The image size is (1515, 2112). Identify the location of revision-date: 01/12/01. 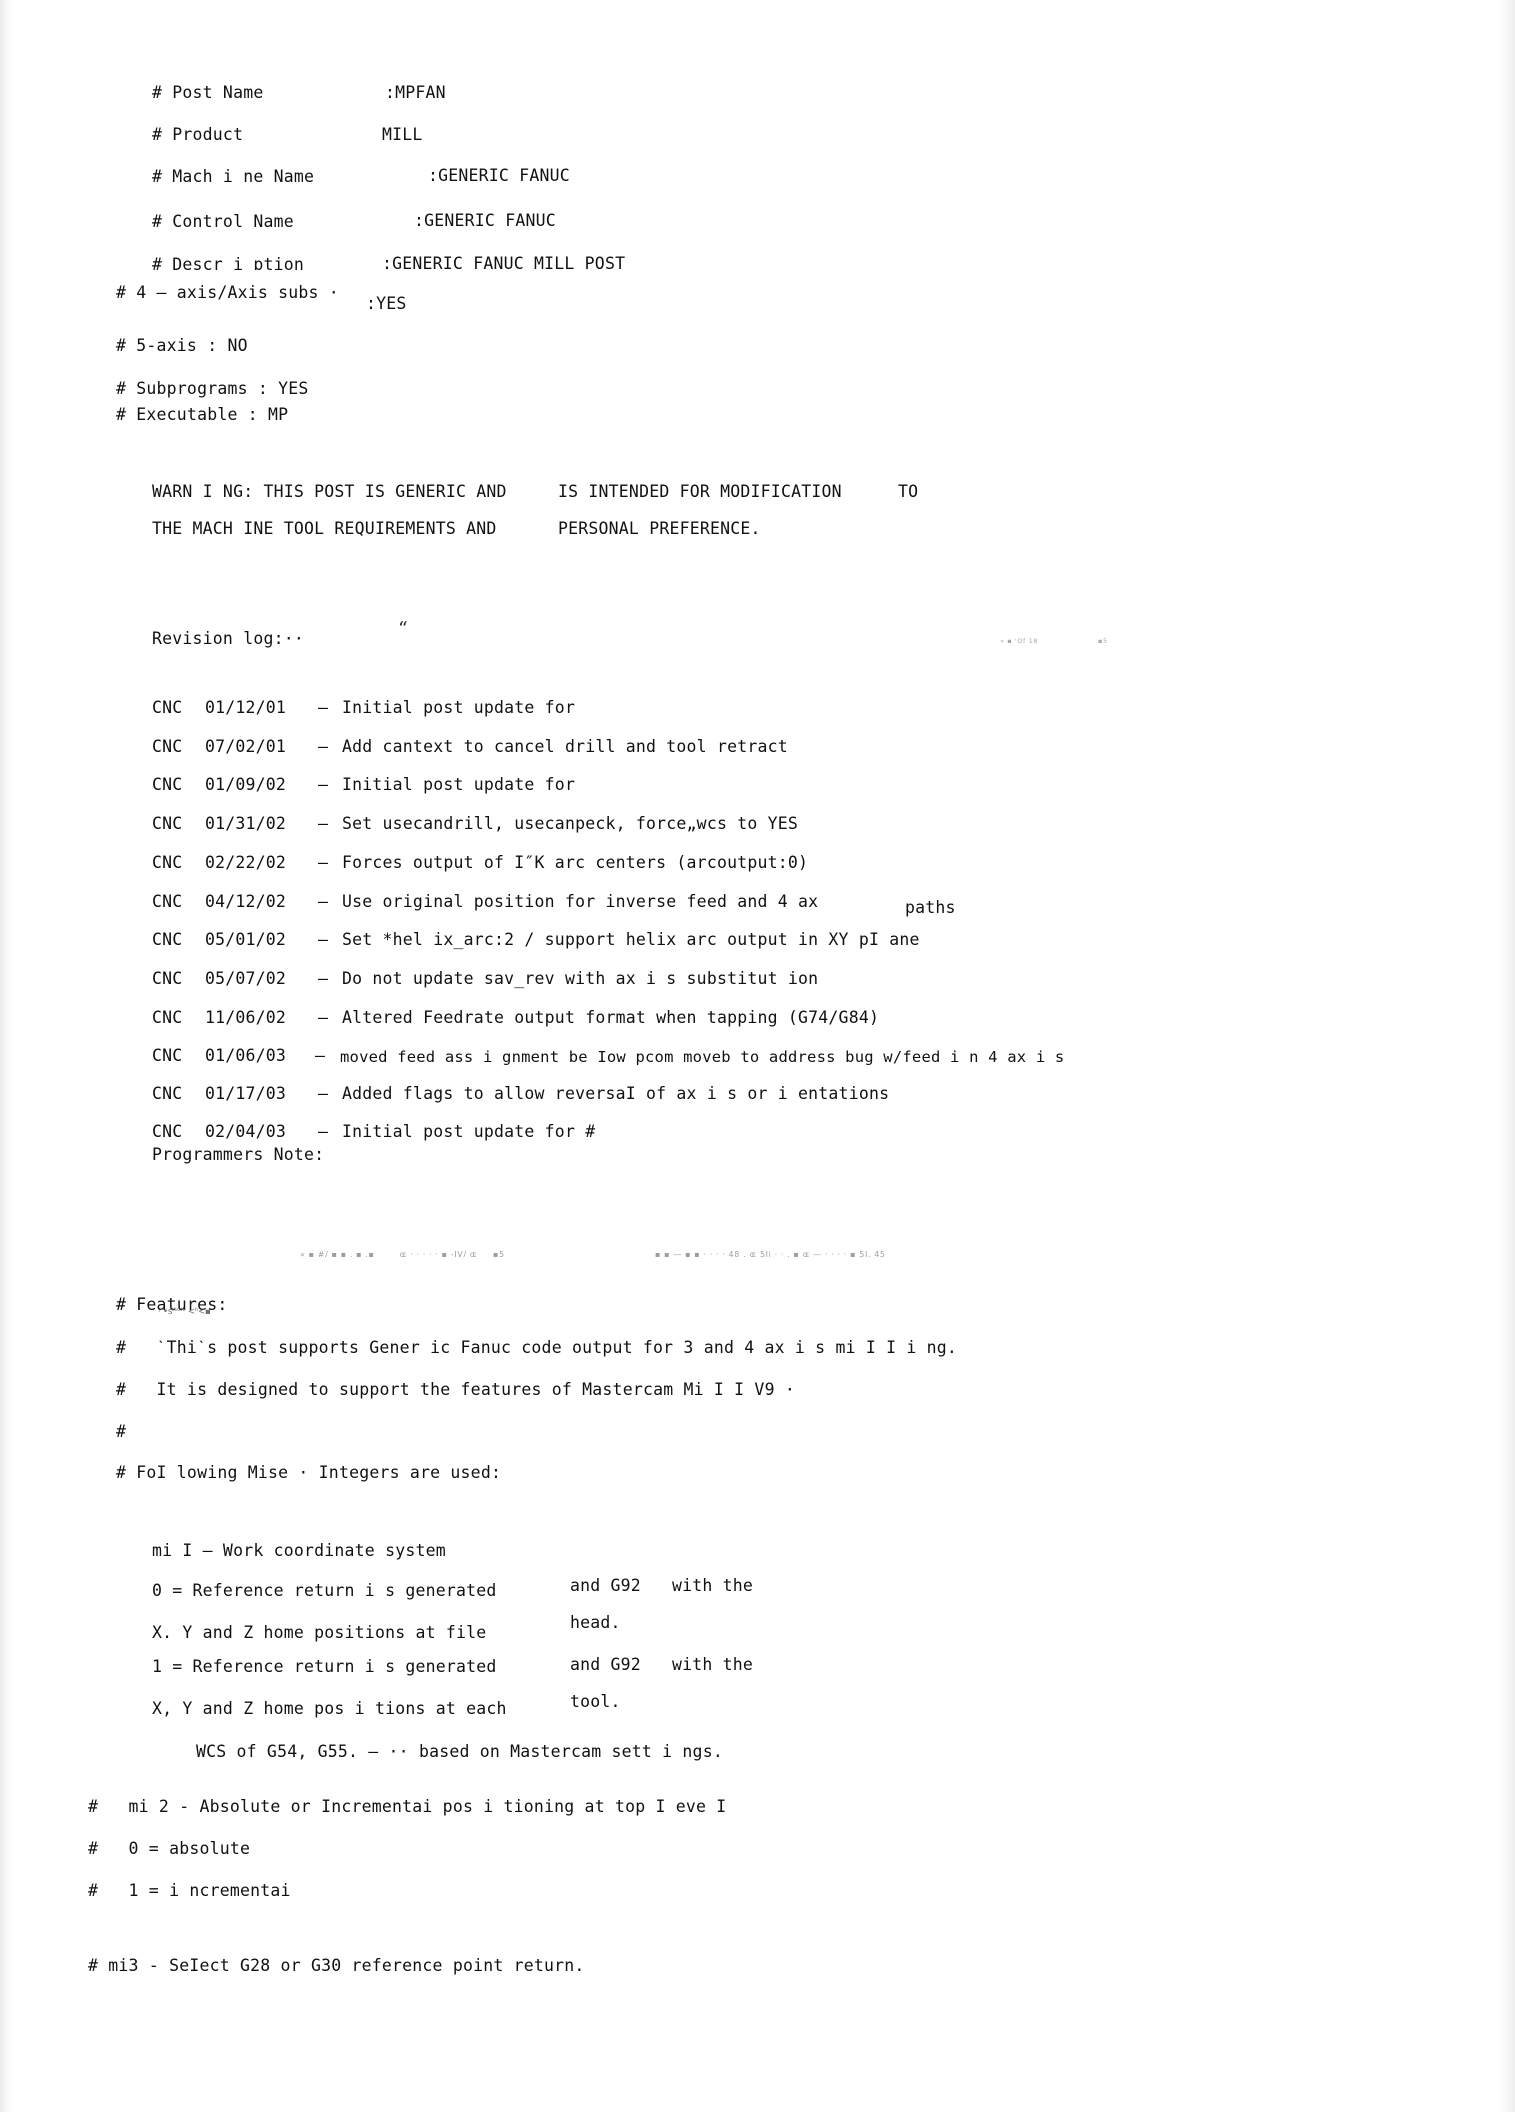
(246, 707).